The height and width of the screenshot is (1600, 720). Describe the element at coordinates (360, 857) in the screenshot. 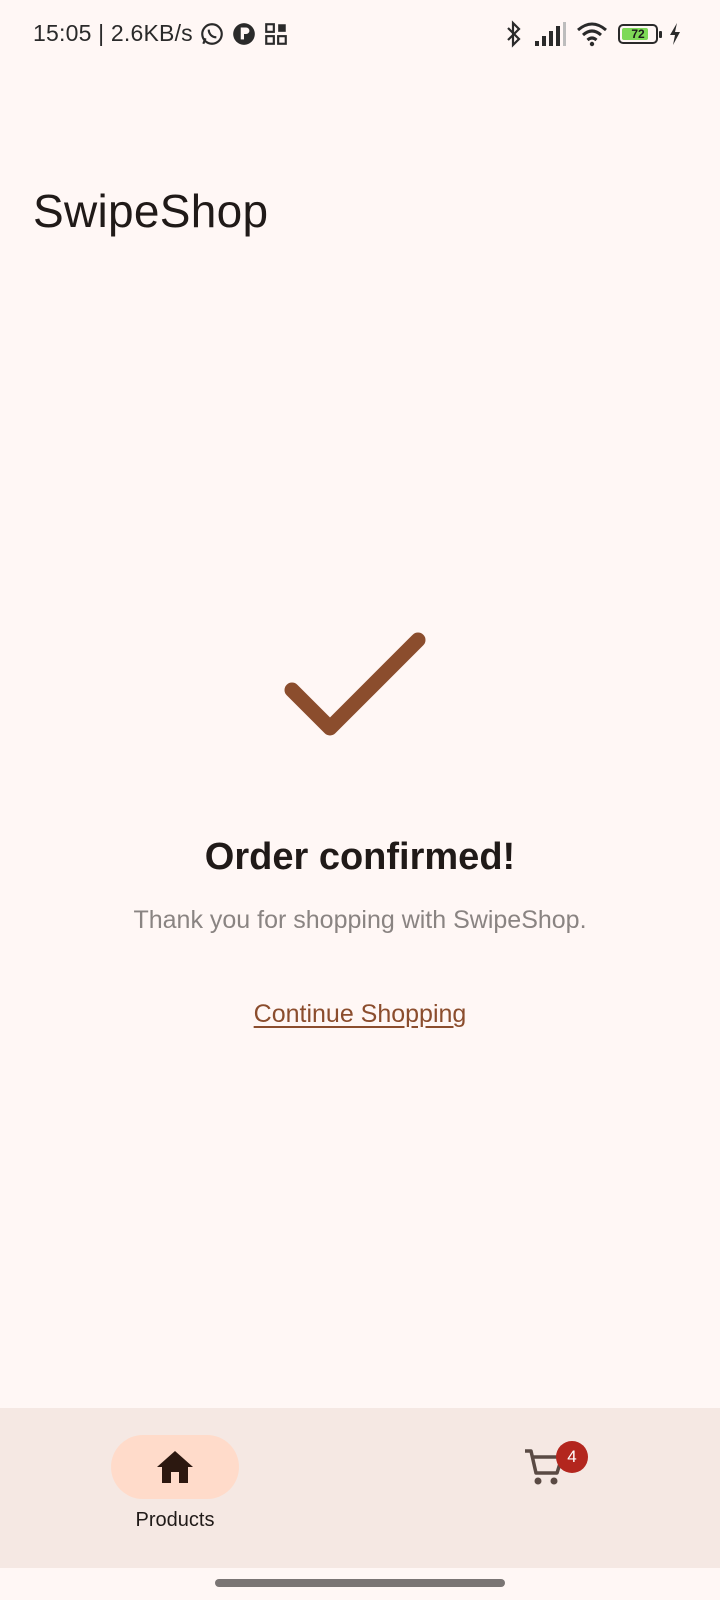

I see `order-confirmed-heading: Order confirmed!` at that location.